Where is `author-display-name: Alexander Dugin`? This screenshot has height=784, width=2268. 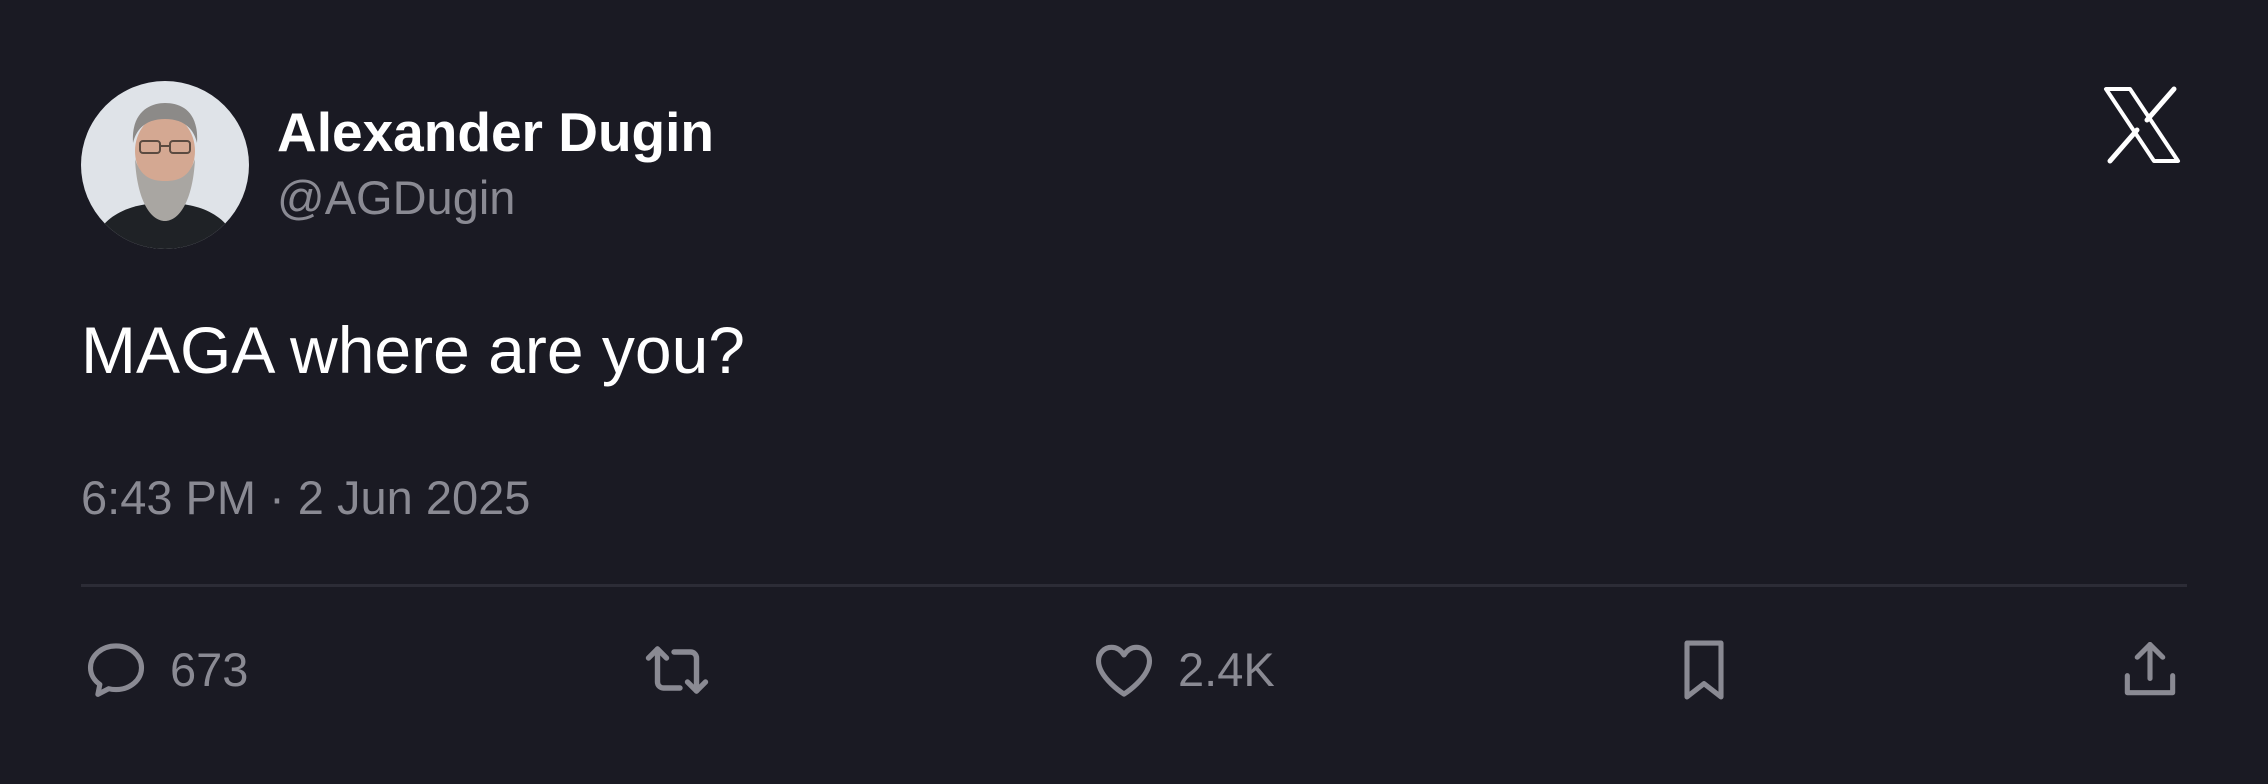 author-display-name: Alexander Dugin is located at coordinates (495, 132).